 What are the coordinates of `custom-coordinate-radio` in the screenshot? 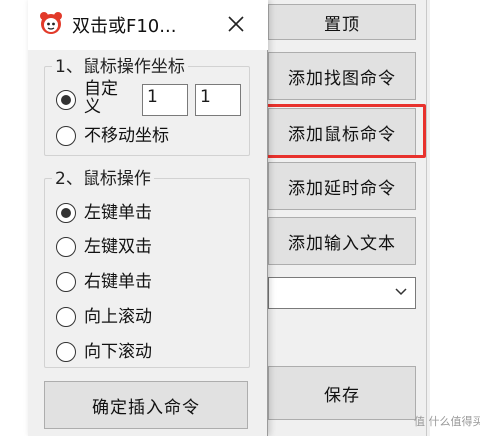 It's located at (66, 100).